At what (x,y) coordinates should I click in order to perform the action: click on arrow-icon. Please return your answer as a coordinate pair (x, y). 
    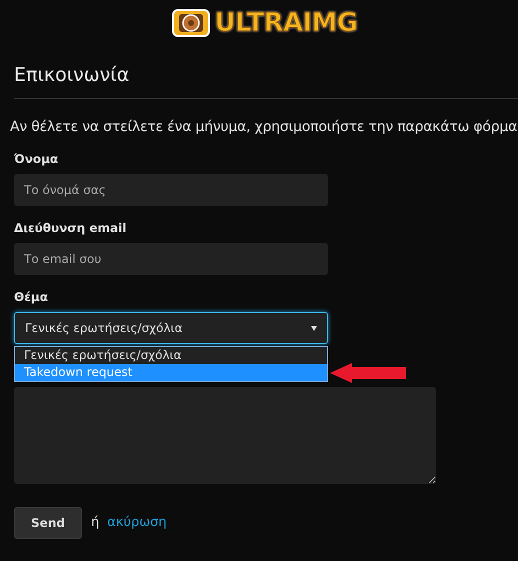
    Looking at the image, I should click on (368, 373).